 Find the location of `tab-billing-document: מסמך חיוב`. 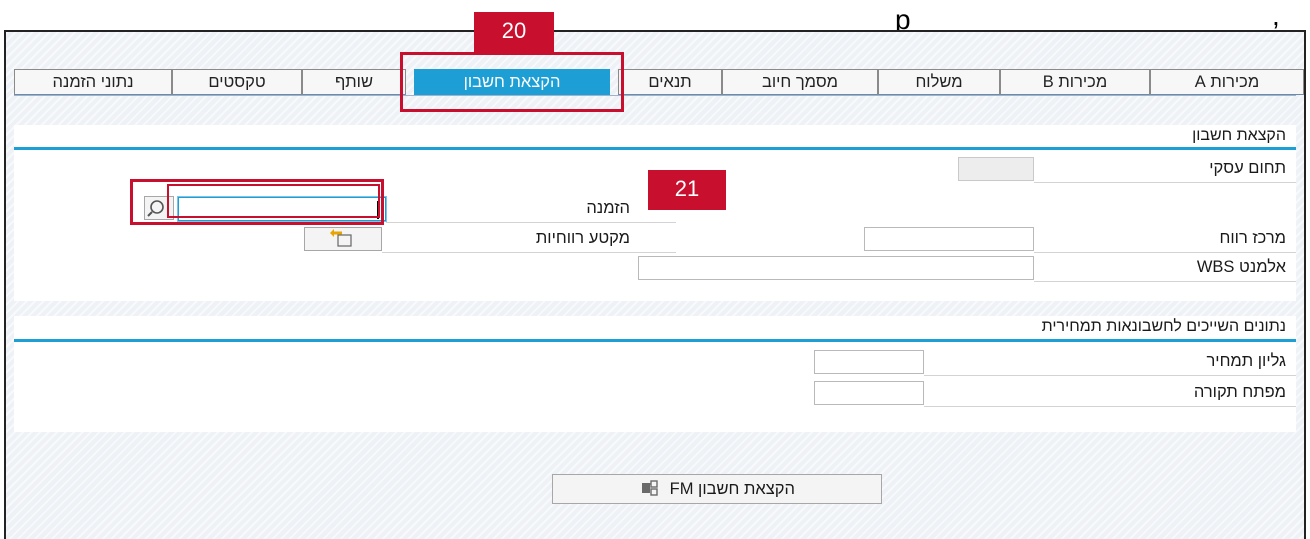

tab-billing-document: מסמך חיוב is located at coordinates (800, 82).